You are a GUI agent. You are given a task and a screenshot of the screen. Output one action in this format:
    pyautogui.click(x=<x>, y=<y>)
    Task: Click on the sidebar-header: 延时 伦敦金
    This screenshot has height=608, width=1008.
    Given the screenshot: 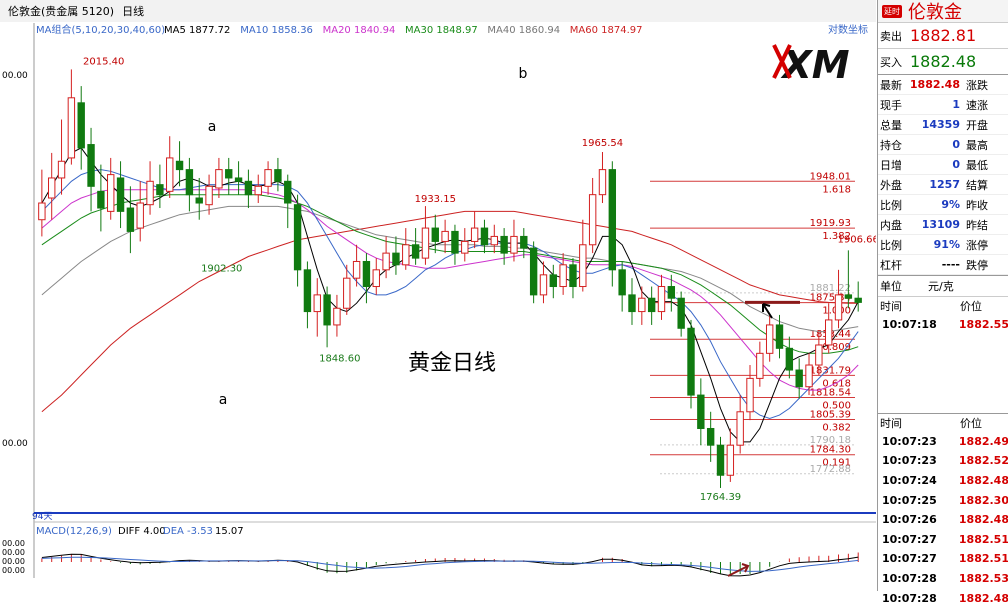 What is the action you would take?
    pyautogui.click(x=943, y=11)
    